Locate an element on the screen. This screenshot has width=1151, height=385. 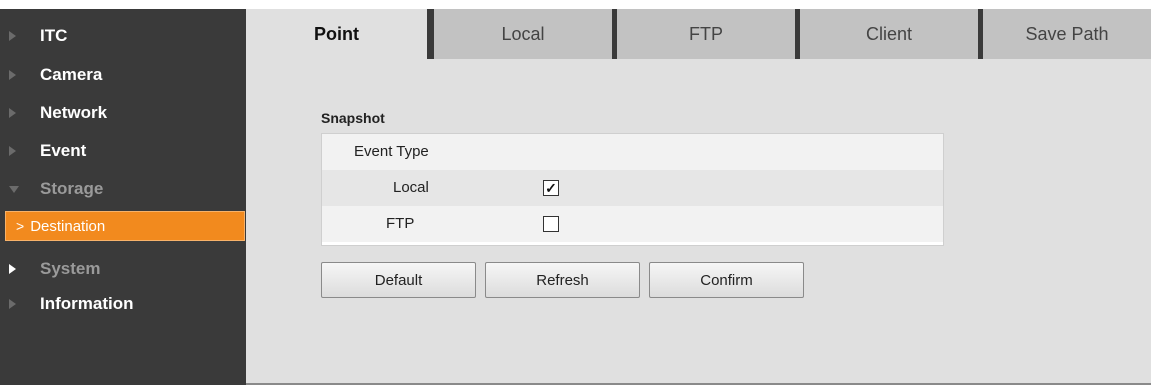
row-label: FTP is located at coordinates (400, 223).